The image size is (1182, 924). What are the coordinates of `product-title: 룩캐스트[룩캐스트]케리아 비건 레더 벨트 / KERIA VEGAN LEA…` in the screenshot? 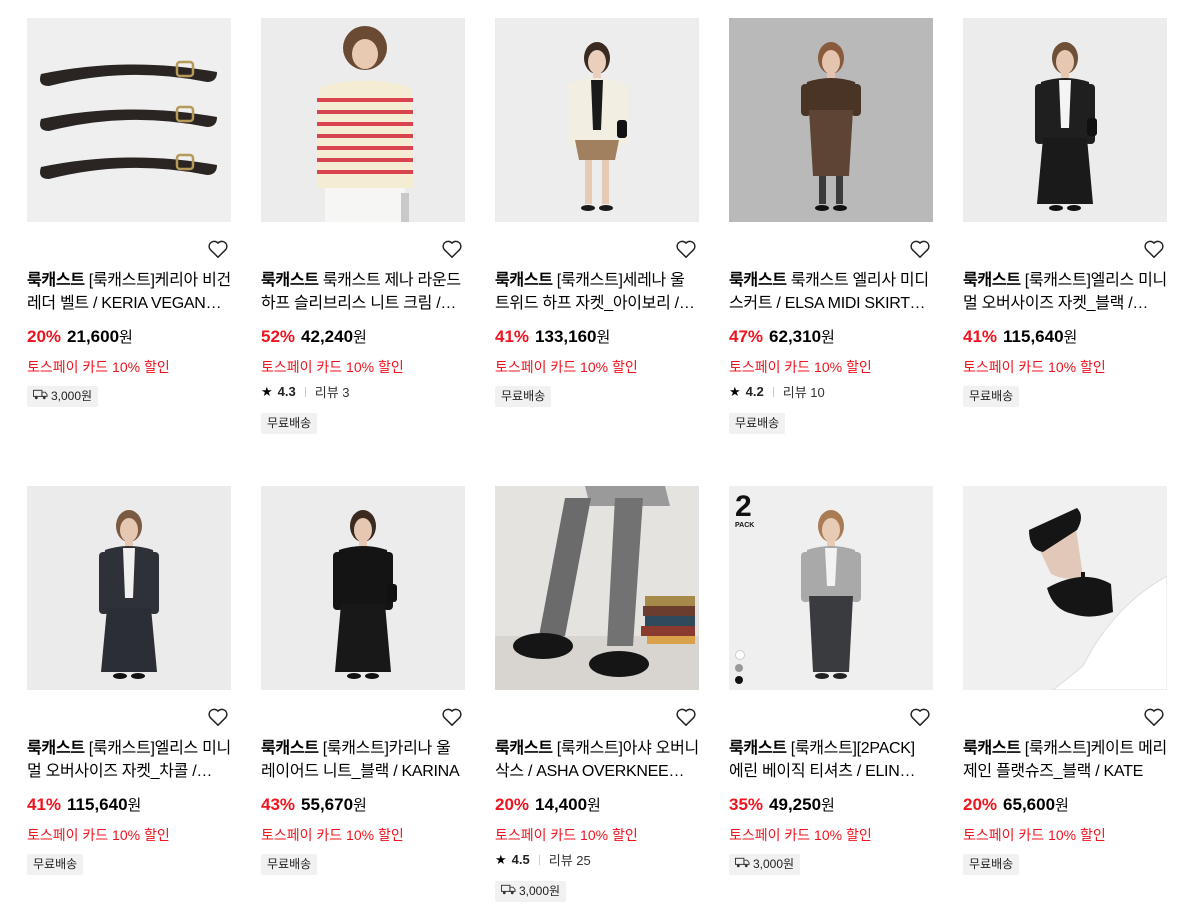 It's located at (129, 292).